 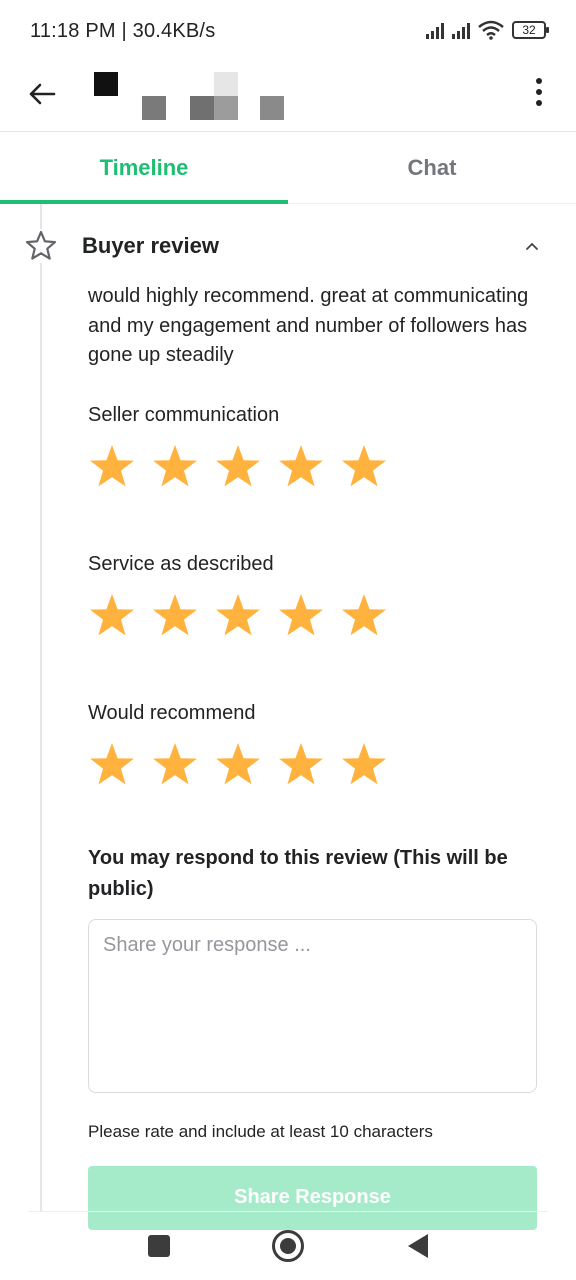 I want to click on status-time-speed: 11:18 PM | 30.4KB/s, so click(x=123, y=31).